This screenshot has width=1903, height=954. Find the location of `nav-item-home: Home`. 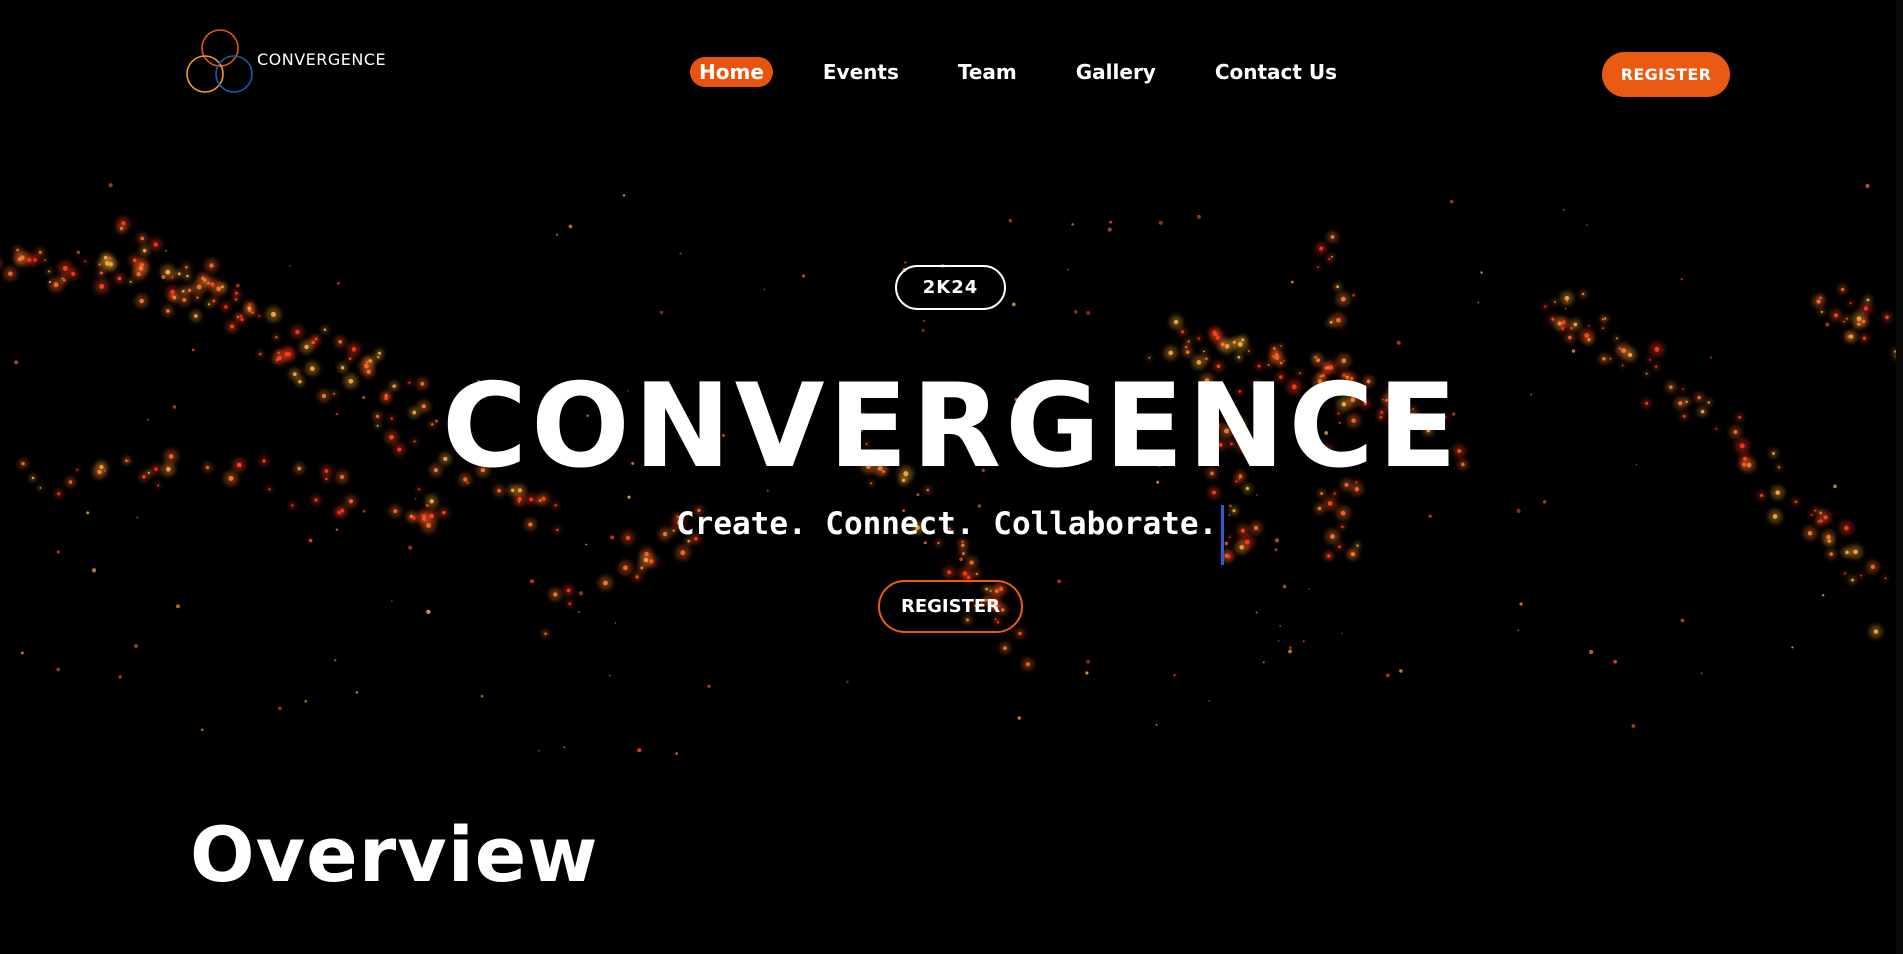

nav-item-home: Home is located at coordinates (731, 72).